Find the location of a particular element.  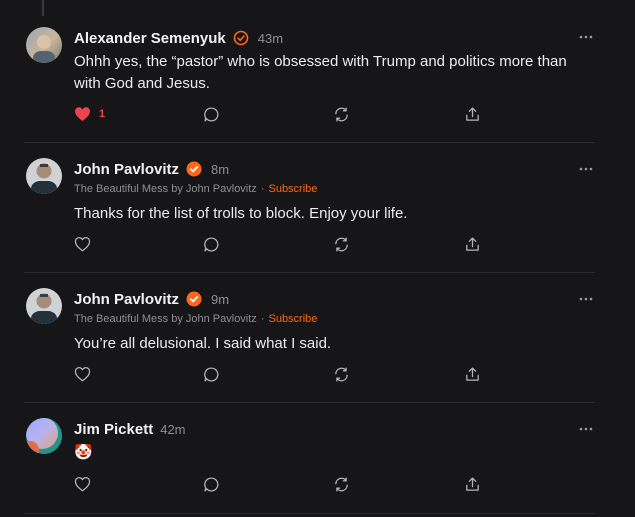

comment-header: John Pavlovitz 9m is located at coordinates (151, 299).